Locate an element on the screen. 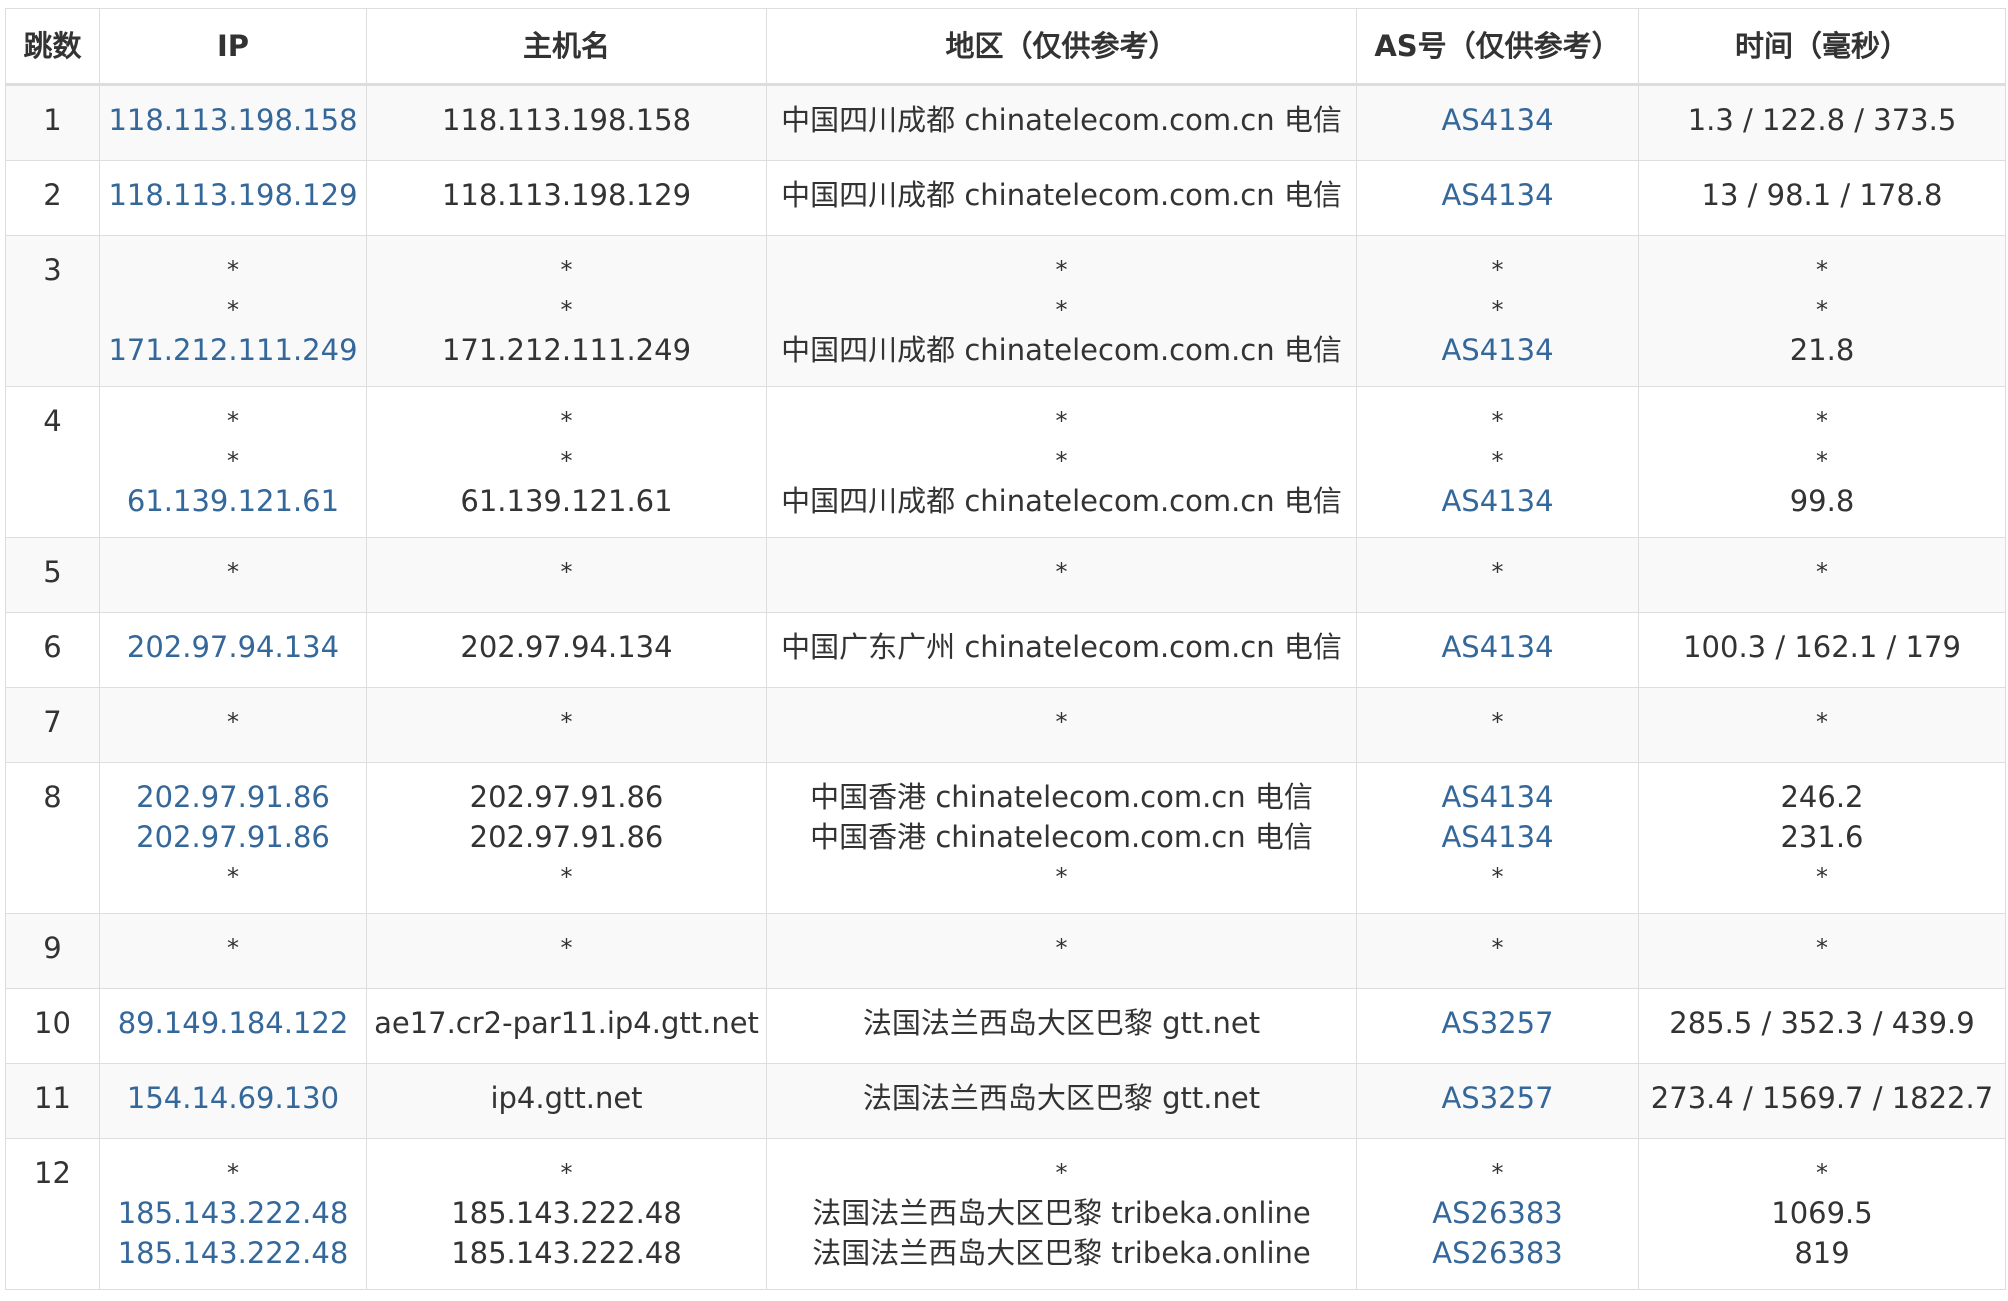 The image size is (2008, 1301). hop-cell: 7 is located at coordinates (52, 725).